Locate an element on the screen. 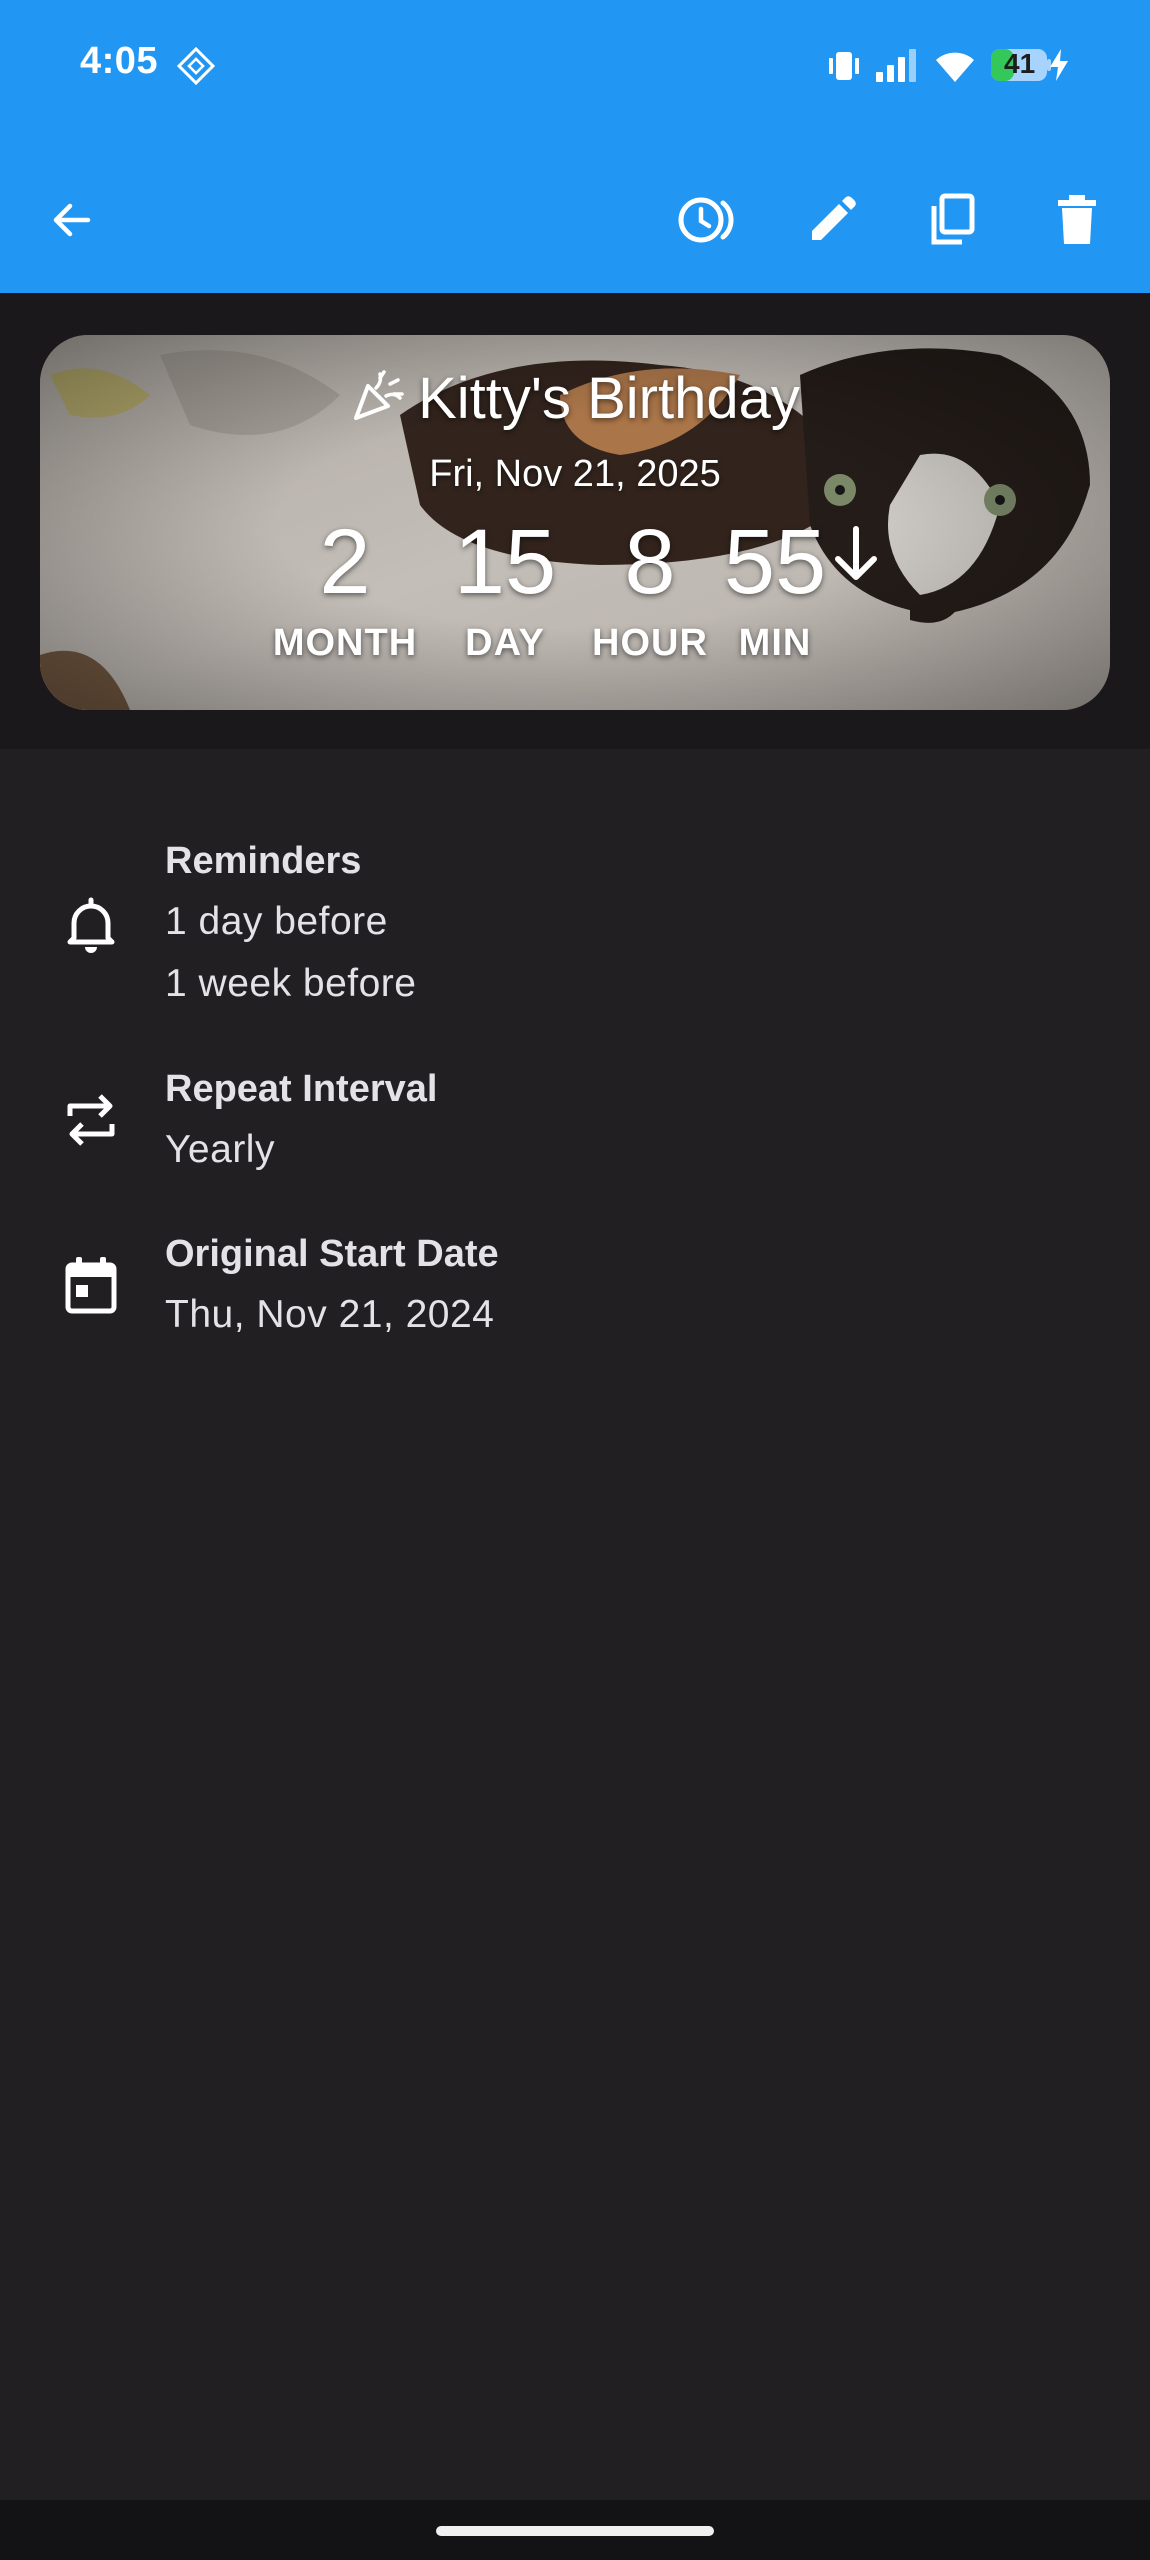  reminder-item: 1 week before is located at coordinates (291, 983).